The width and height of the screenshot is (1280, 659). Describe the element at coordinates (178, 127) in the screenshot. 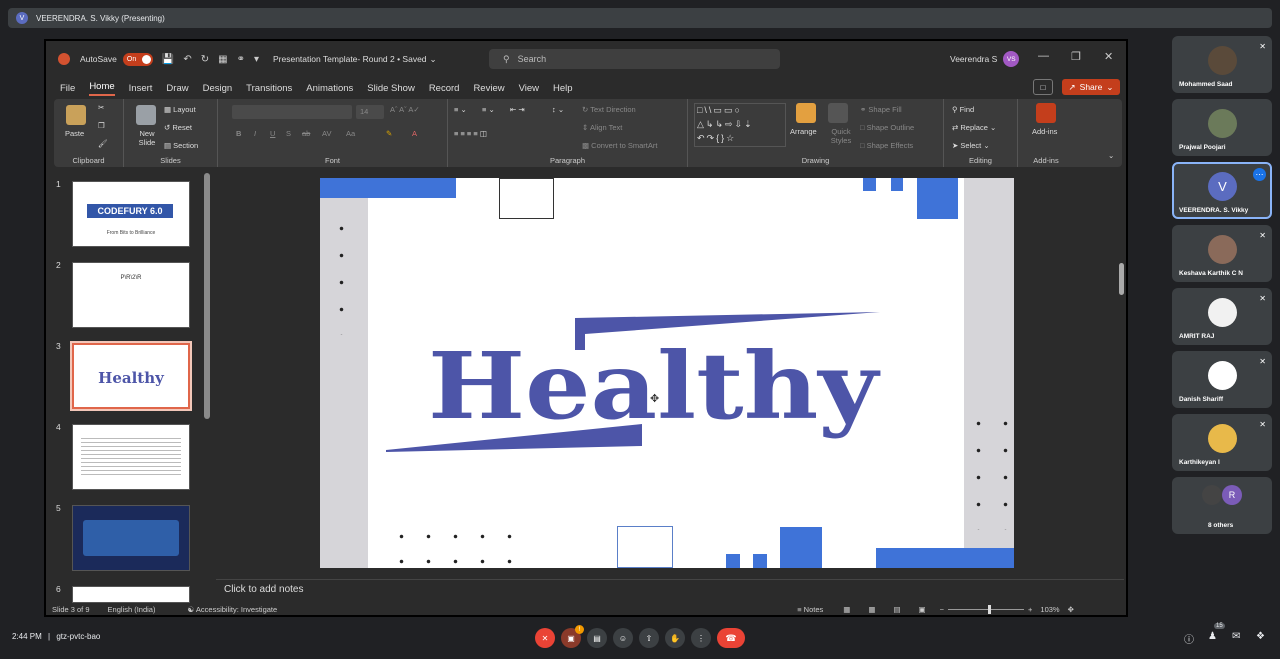

I see `reset-button: ↺ Reset` at that location.